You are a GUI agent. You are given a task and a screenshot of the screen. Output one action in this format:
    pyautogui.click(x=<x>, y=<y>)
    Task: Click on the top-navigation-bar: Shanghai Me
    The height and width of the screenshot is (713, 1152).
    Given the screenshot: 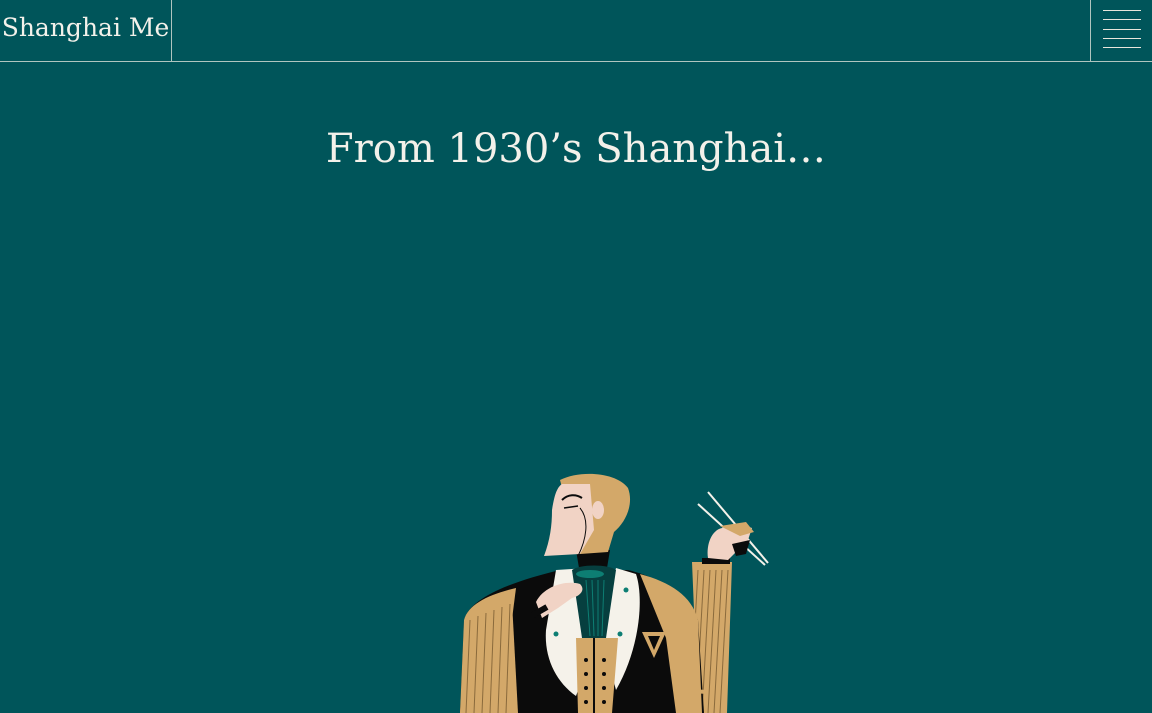 What is the action you would take?
    pyautogui.click(x=576, y=31)
    